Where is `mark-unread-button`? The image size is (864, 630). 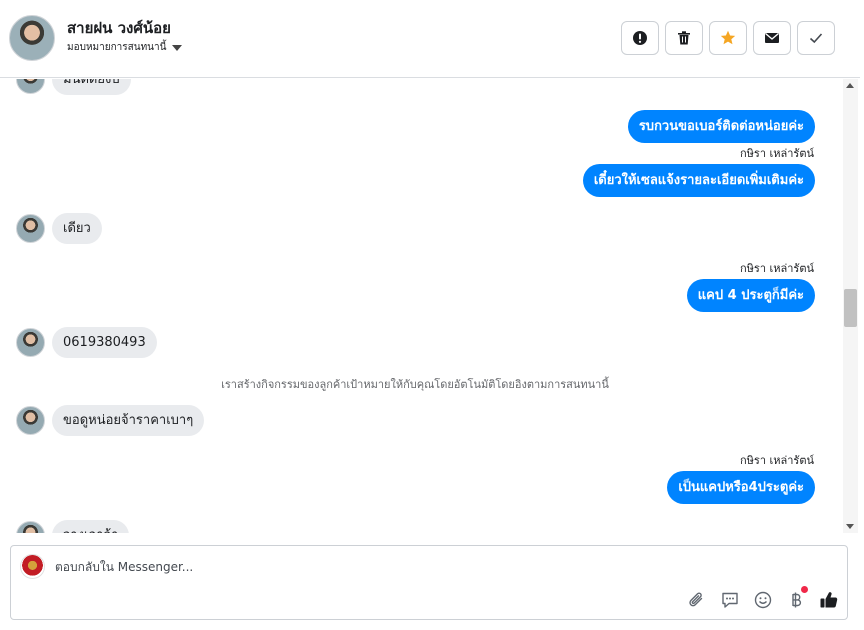 mark-unread-button is located at coordinates (772, 38).